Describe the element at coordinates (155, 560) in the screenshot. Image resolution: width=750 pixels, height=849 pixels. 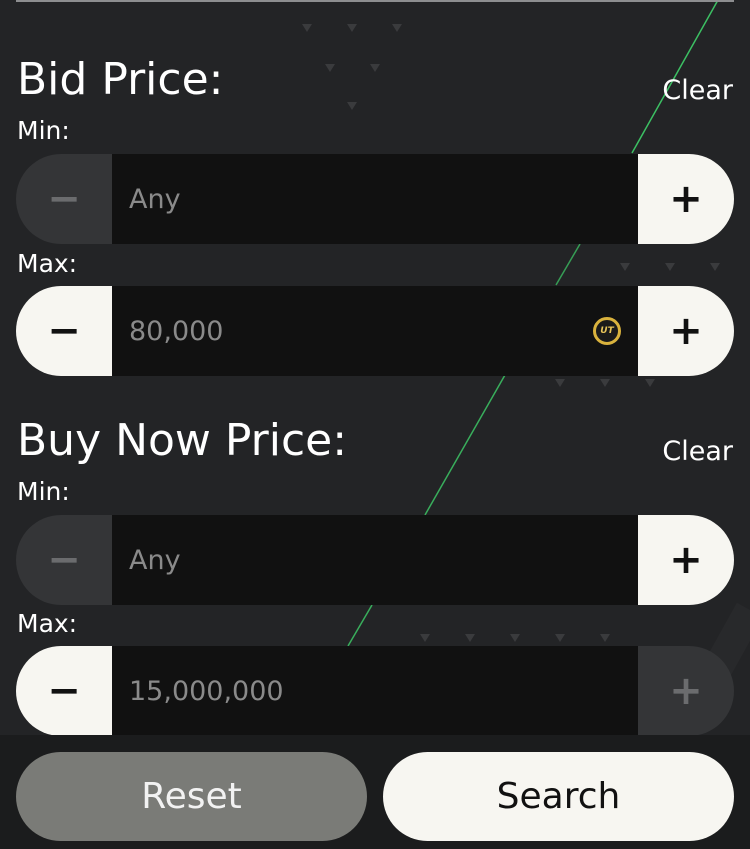
I see `buy-now-min-value: Any` at that location.